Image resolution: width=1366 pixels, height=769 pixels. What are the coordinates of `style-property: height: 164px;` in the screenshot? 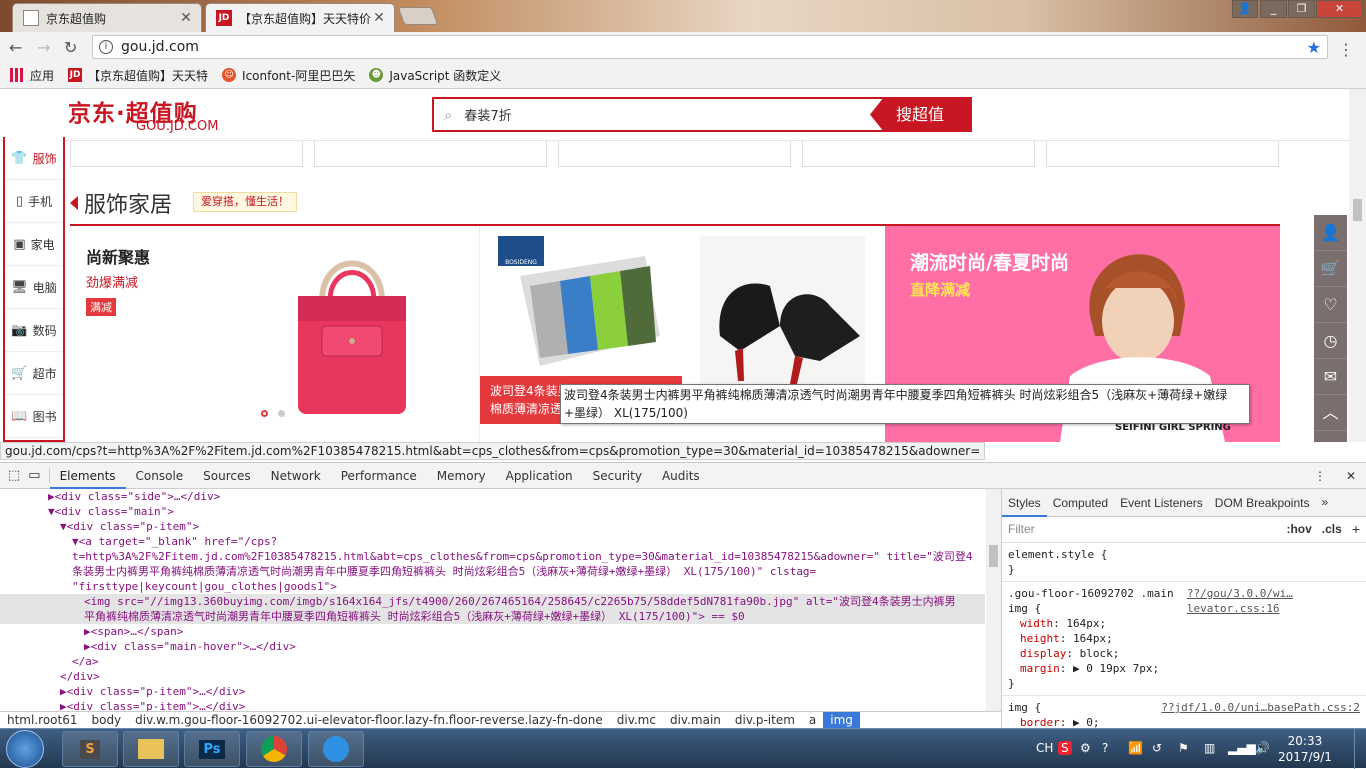 It's located at (1184, 638).